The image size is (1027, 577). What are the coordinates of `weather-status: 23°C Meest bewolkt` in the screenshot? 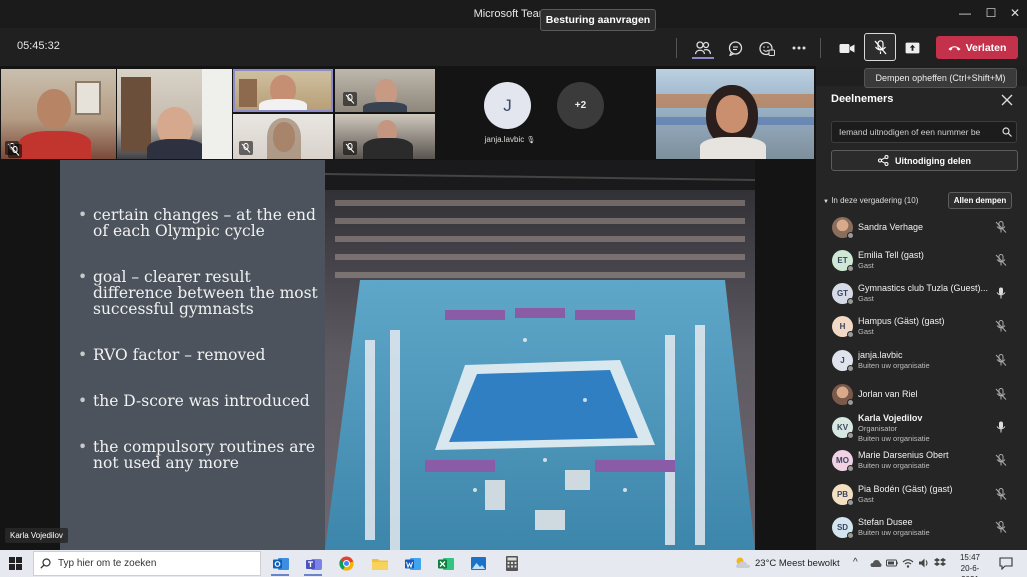 It's located at (797, 563).